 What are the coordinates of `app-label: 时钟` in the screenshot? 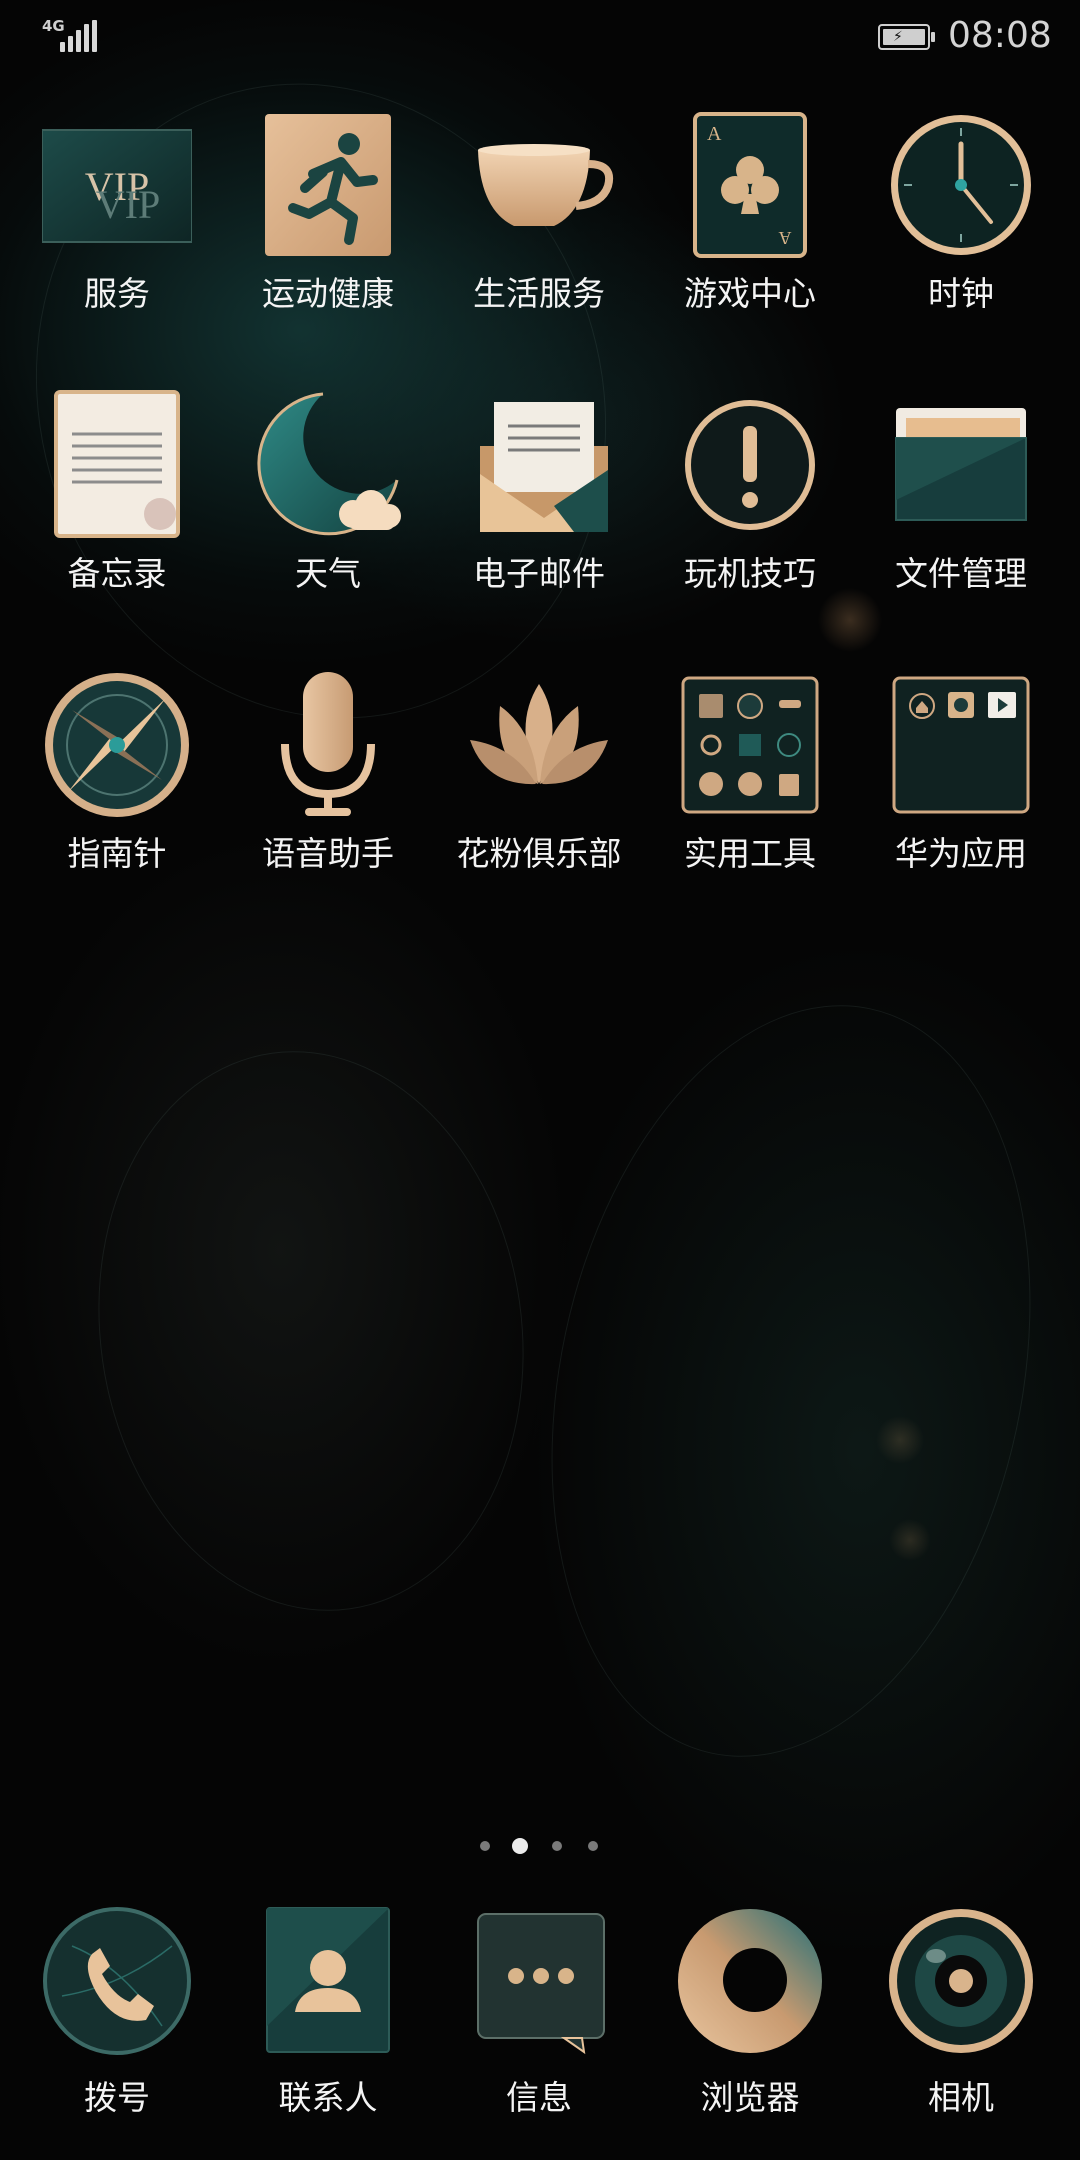 It's located at (961, 293).